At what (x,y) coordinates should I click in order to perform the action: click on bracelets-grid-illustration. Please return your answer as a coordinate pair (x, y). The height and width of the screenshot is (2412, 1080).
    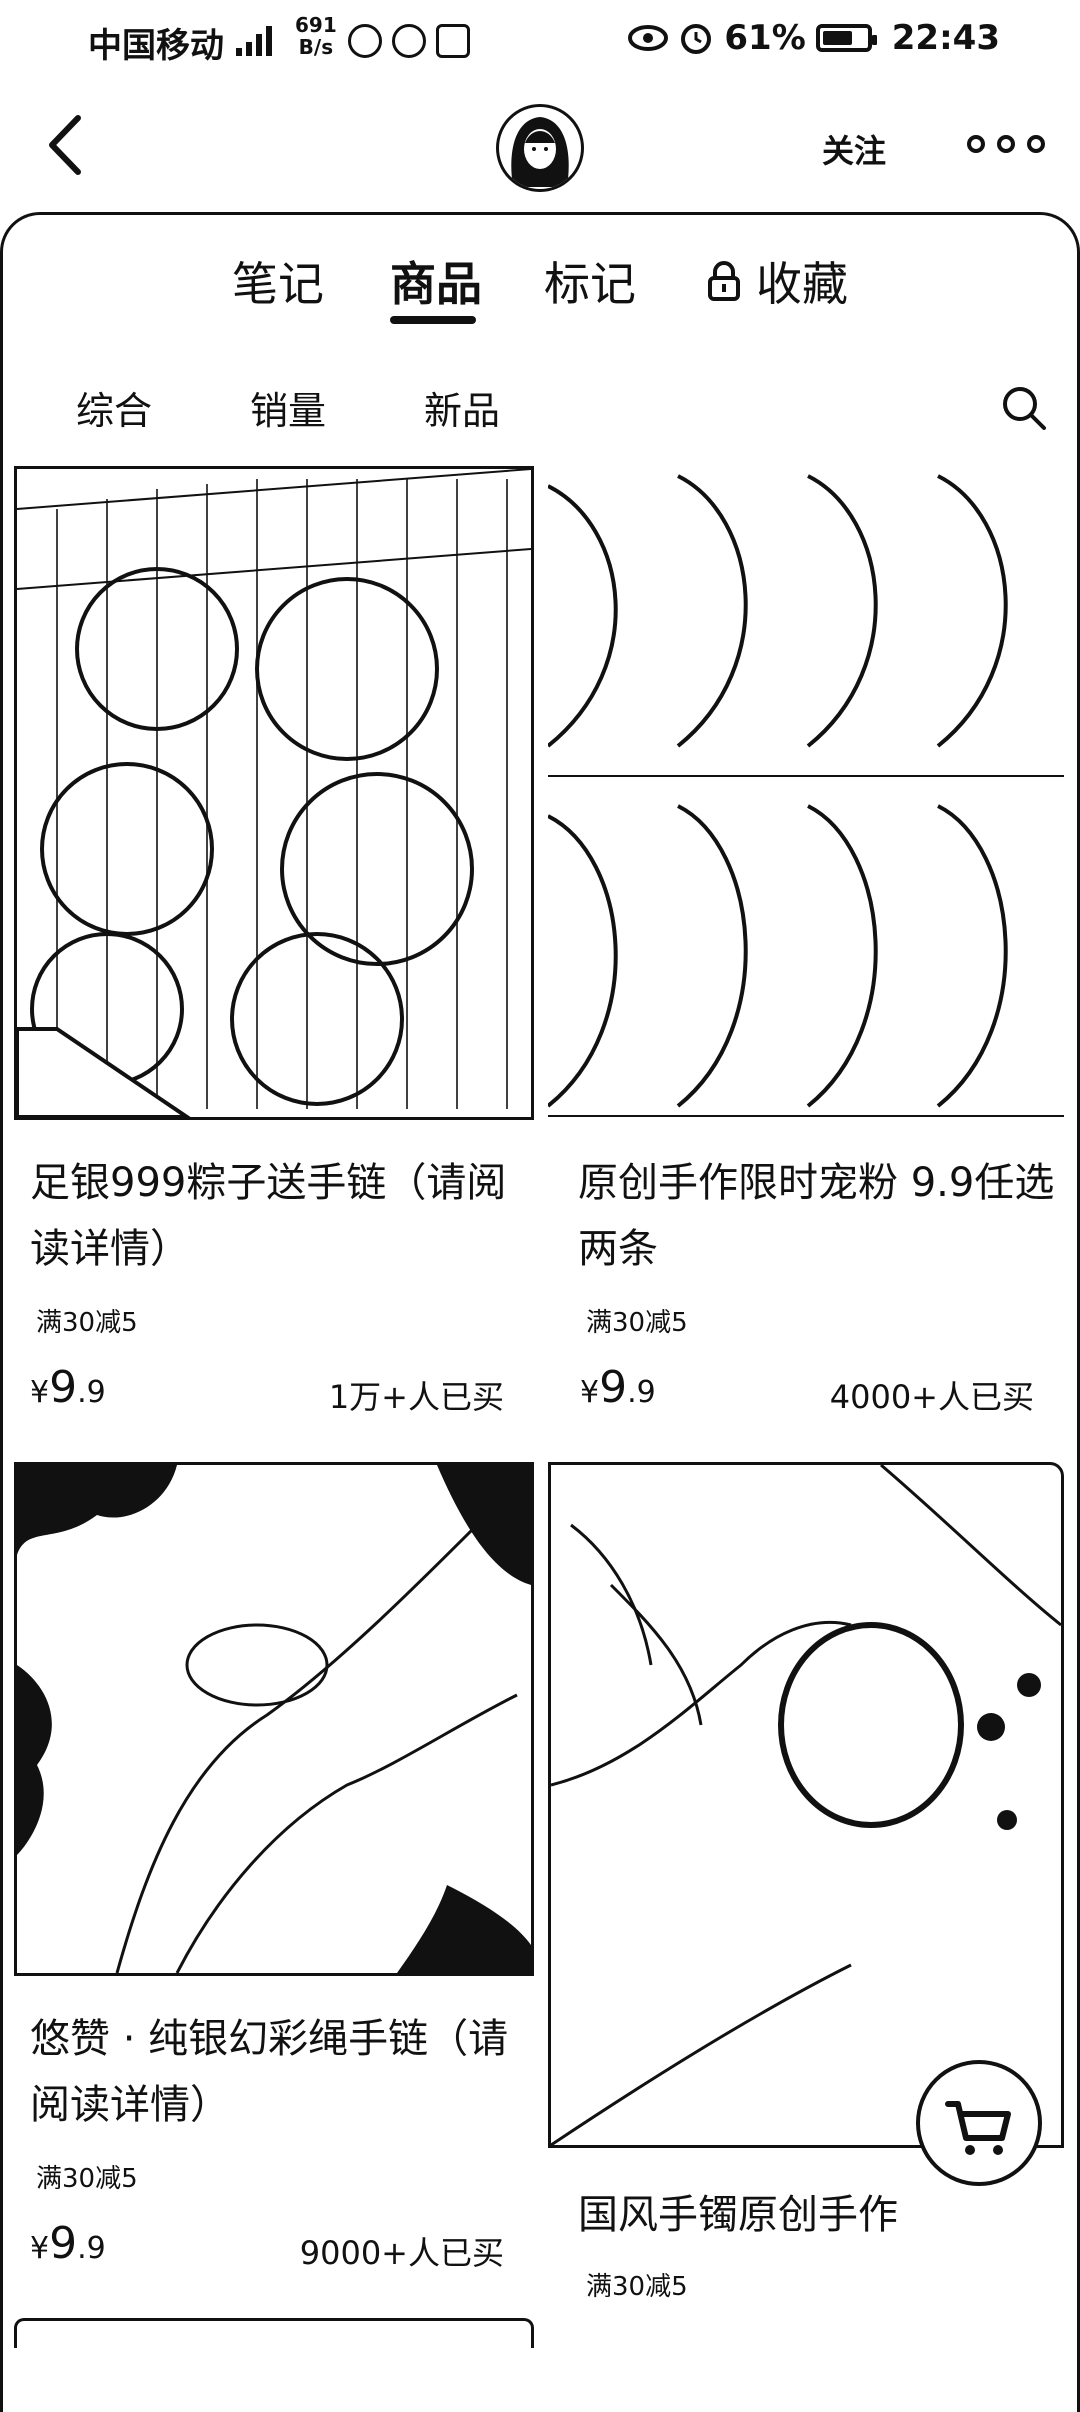
    Looking at the image, I should click on (806, 795).